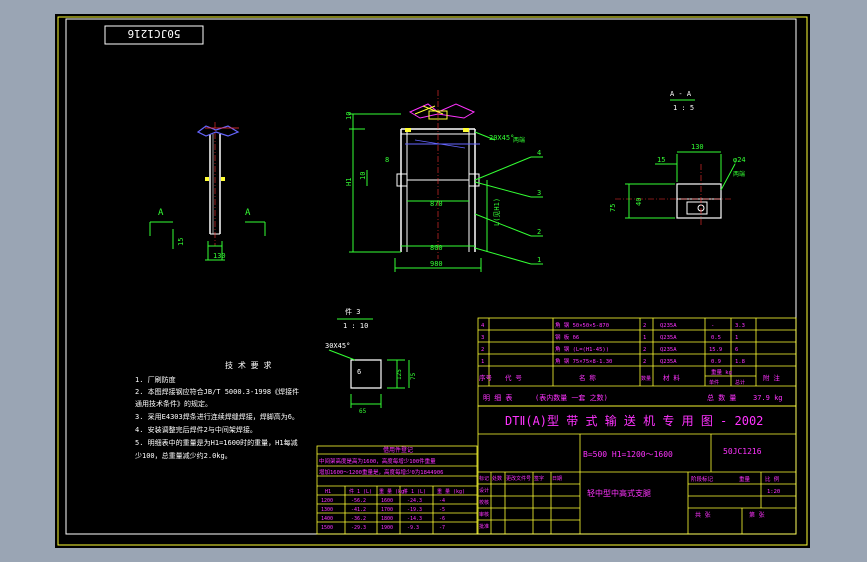  What do you see at coordinates (773, 492) in the screenshot?
I see `scale-value: 1:20` at bounding box center [773, 492].